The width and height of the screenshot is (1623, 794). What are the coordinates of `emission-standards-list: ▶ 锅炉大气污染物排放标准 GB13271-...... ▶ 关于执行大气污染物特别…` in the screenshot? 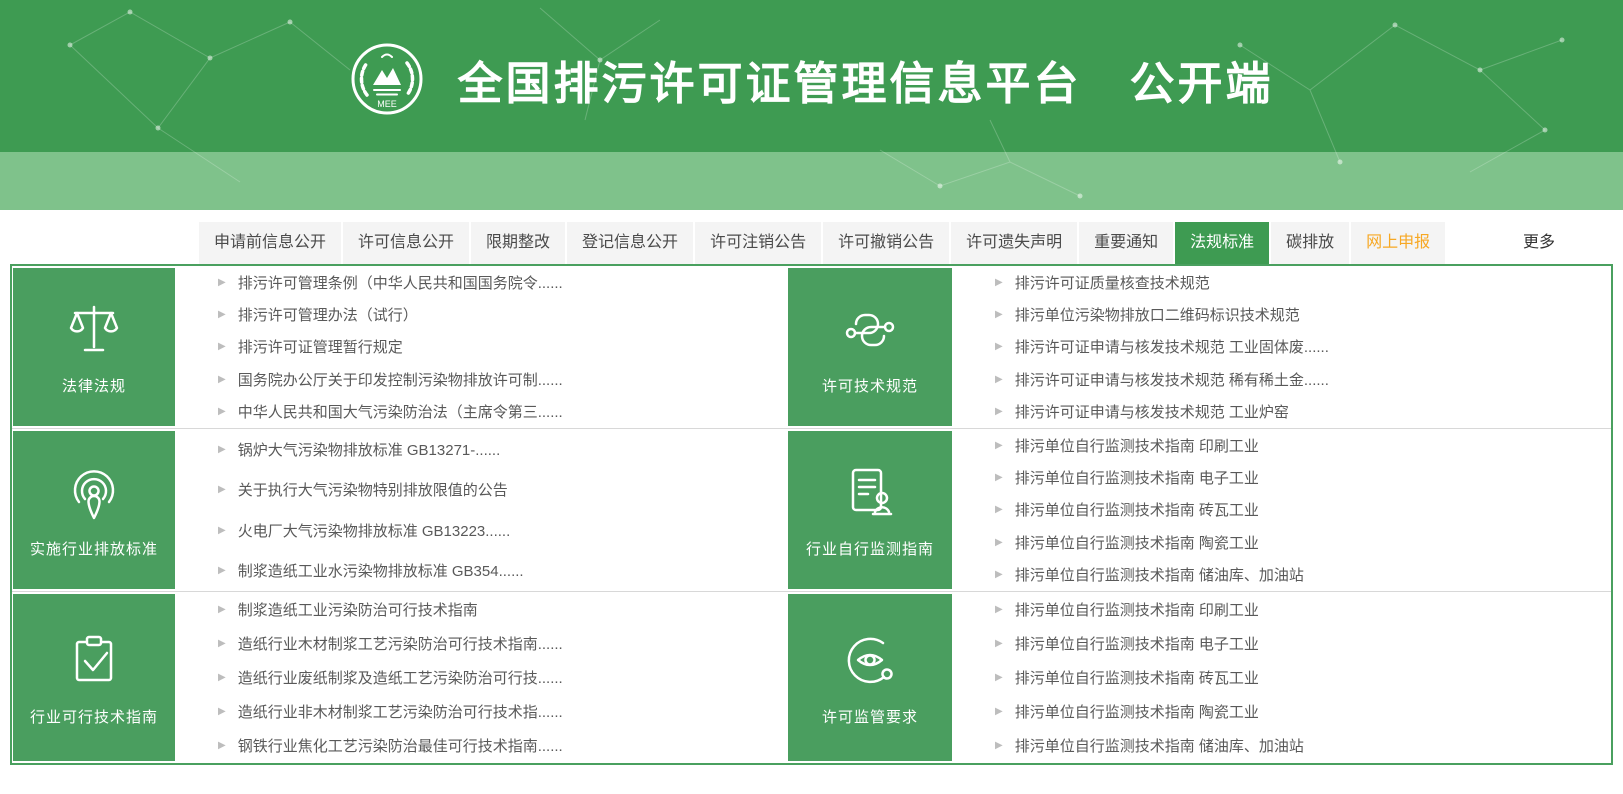 It's located at (481, 510).